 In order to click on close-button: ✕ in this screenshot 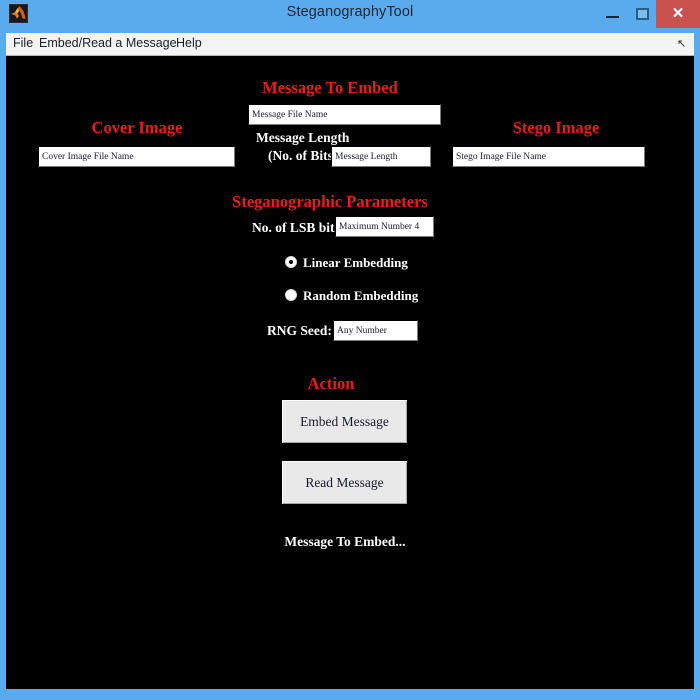, I will do `click(678, 14)`.